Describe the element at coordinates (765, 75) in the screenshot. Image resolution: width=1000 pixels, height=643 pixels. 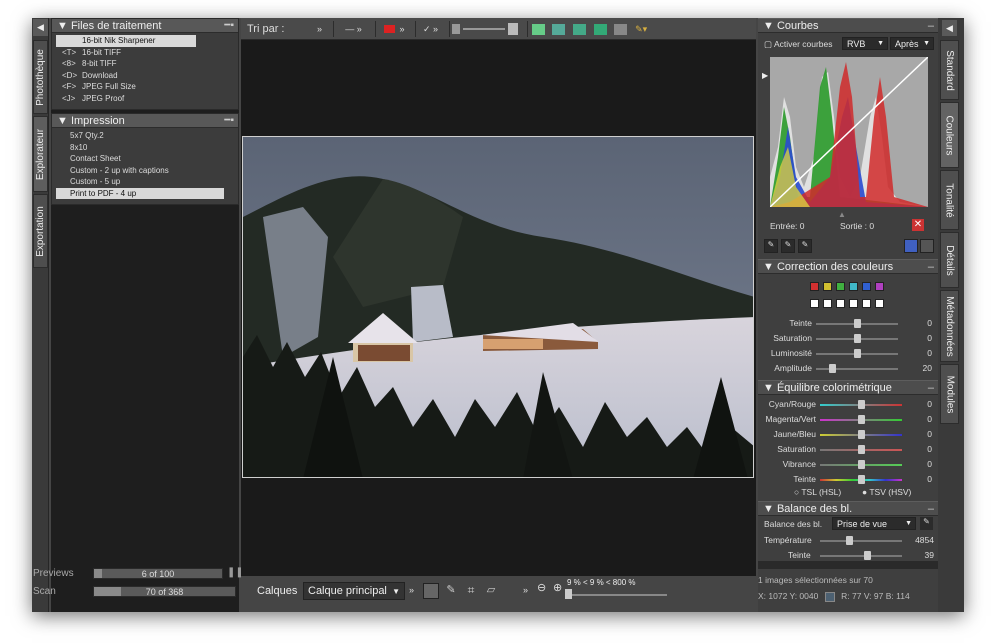
I see `white-point-marker: ▶` at that location.